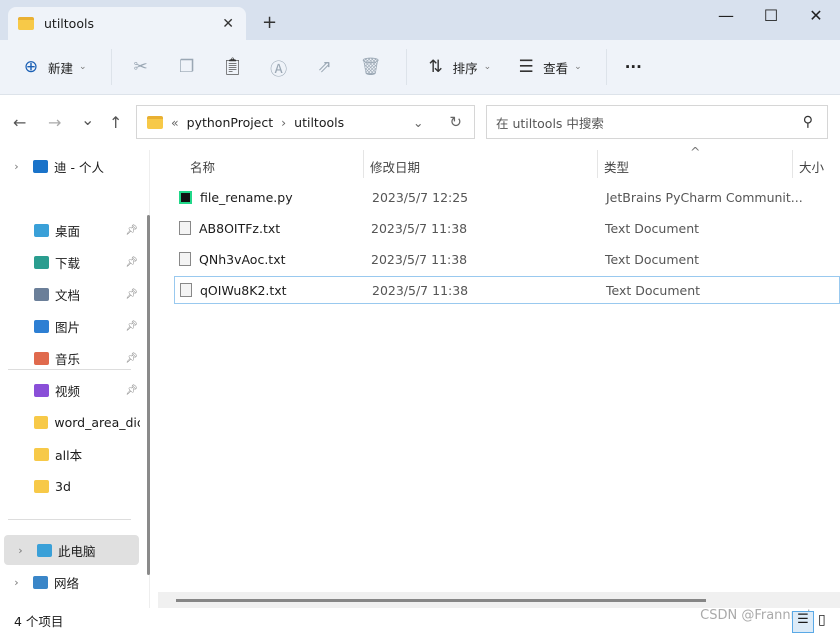  What do you see at coordinates (822, 620) in the screenshot?
I see `tiles-view-button: ▯` at bounding box center [822, 620].